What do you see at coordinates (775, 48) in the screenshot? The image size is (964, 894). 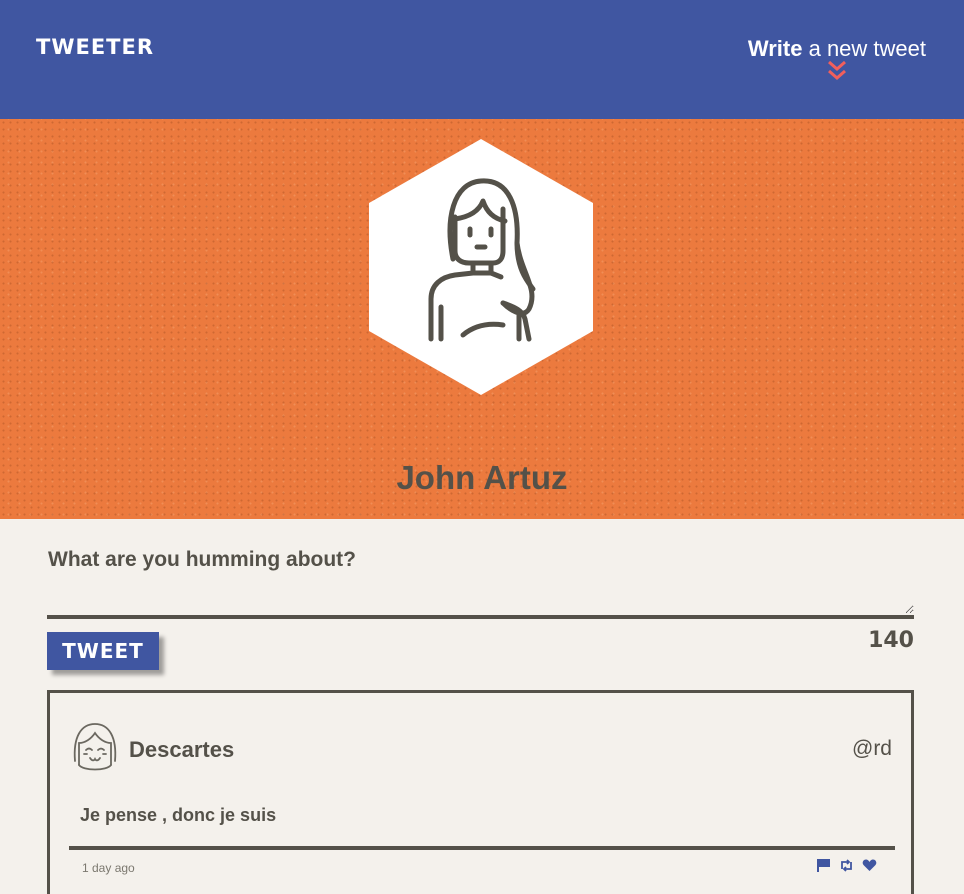 I see `write-label-strong: Write` at bounding box center [775, 48].